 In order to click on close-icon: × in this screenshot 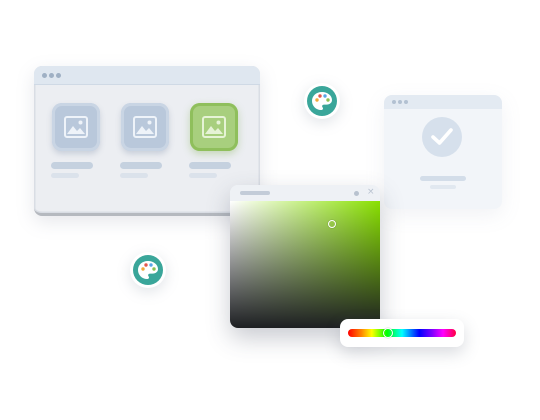, I will do `click(371, 192)`.